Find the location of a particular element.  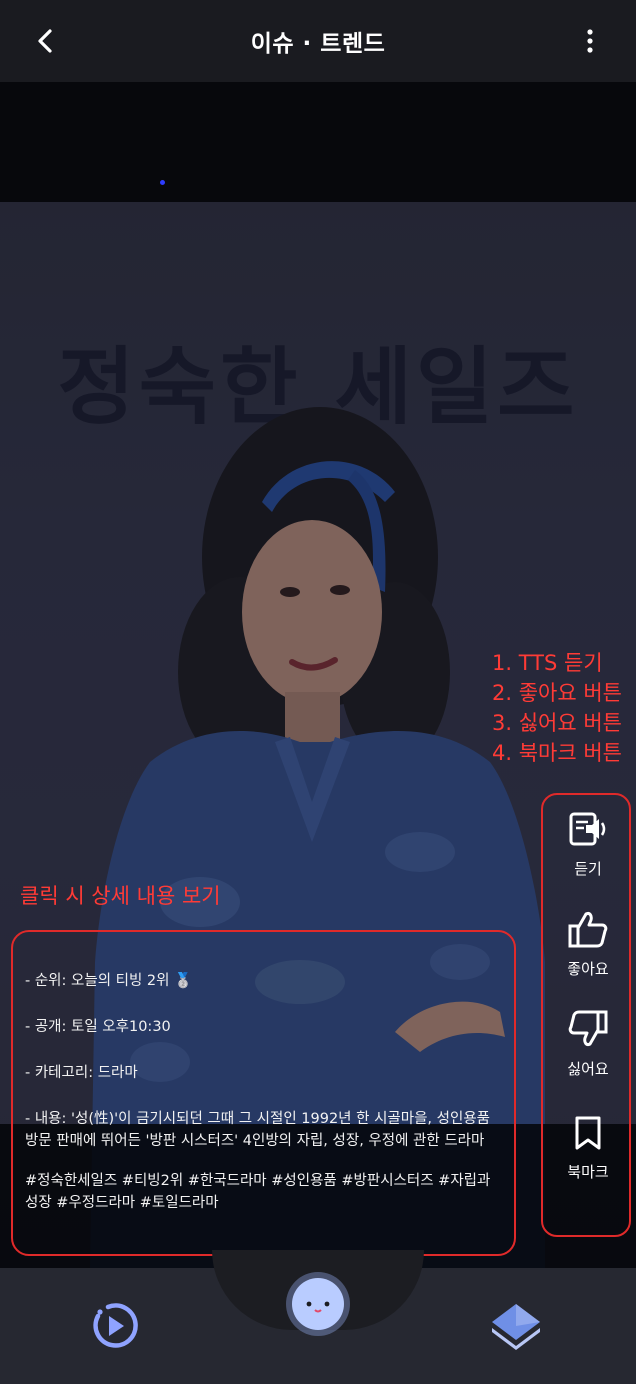

bookmark-button: 북마크 is located at coordinates (588, 1148).